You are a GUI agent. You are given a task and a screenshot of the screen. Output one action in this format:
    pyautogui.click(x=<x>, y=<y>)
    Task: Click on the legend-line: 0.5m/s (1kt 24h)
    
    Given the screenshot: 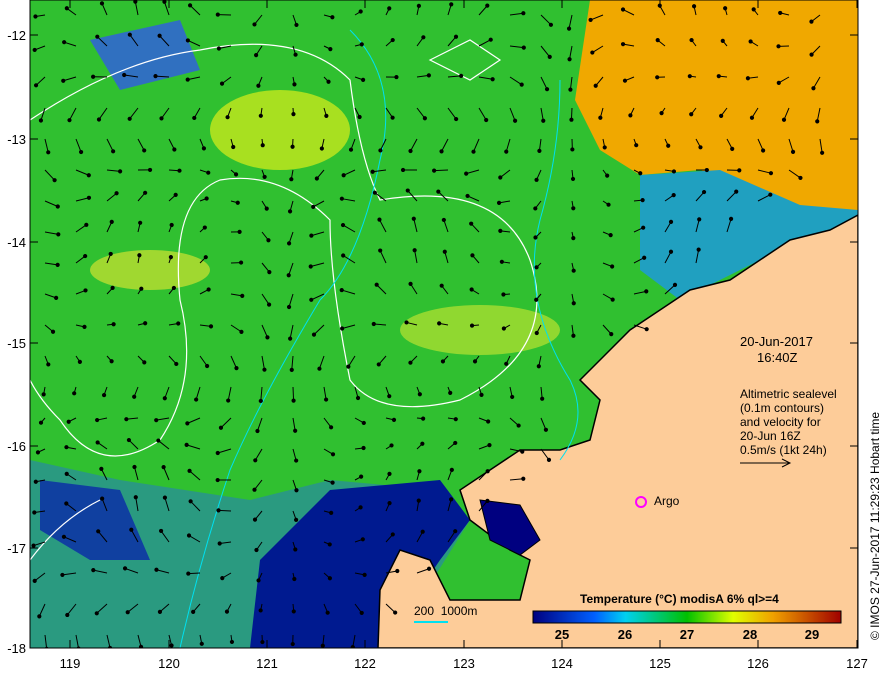 What is the action you would take?
    pyautogui.click(x=783, y=450)
    